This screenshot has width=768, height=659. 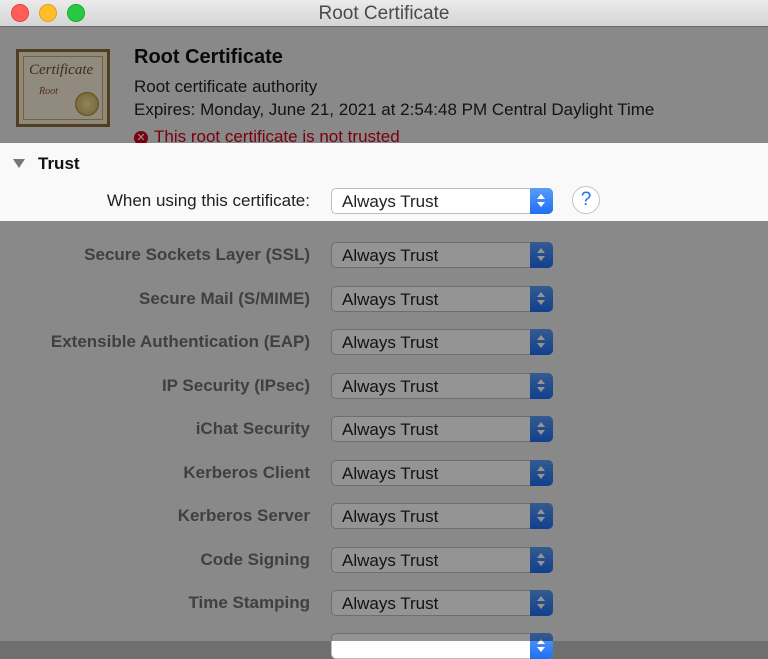 What do you see at coordinates (19, 163) in the screenshot?
I see `disclosure-triangle-icon` at bounding box center [19, 163].